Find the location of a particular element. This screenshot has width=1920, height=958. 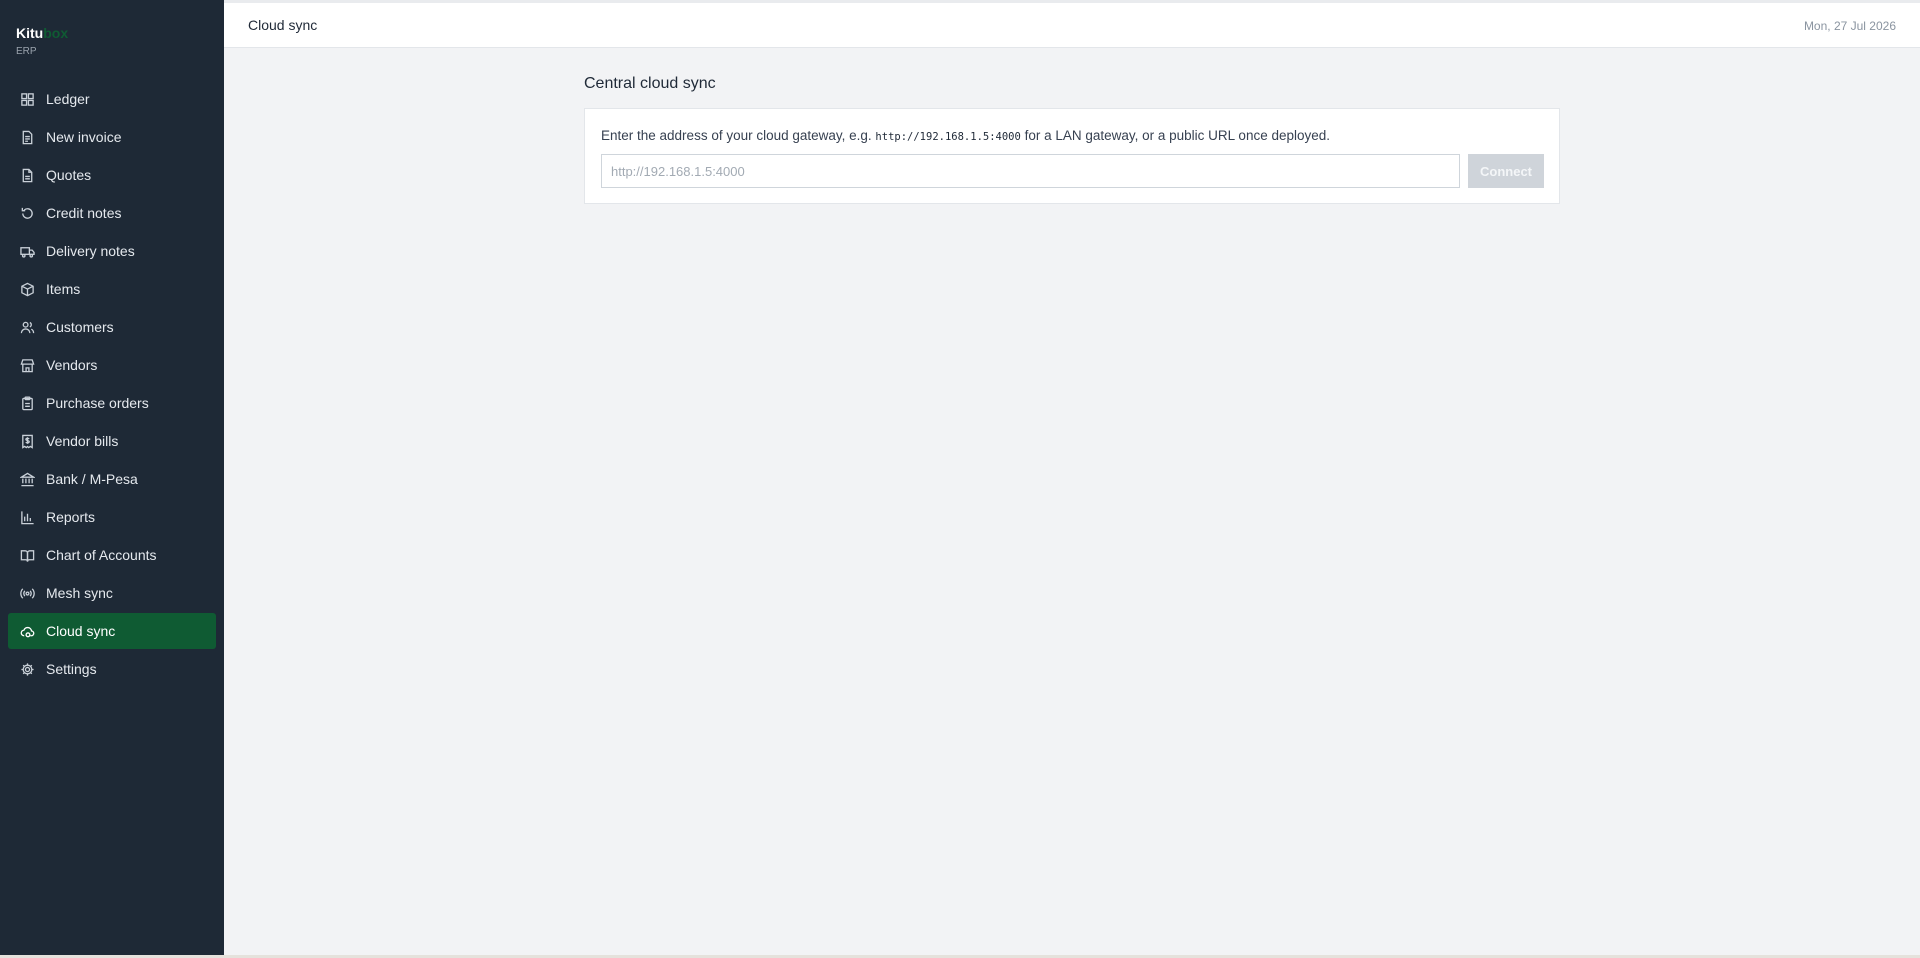

sidebar-item-cloud-sync: Cloud sync is located at coordinates (112, 631).